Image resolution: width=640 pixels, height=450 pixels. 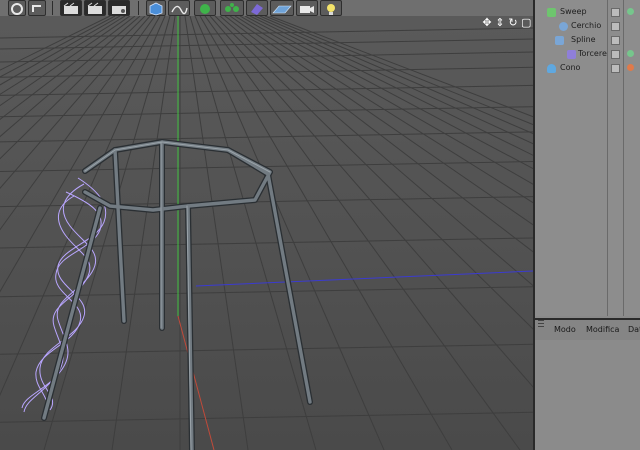 What do you see at coordinates (559, 40) in the screenshot?
I see `spline-icon` at bounding box center [559, 40].